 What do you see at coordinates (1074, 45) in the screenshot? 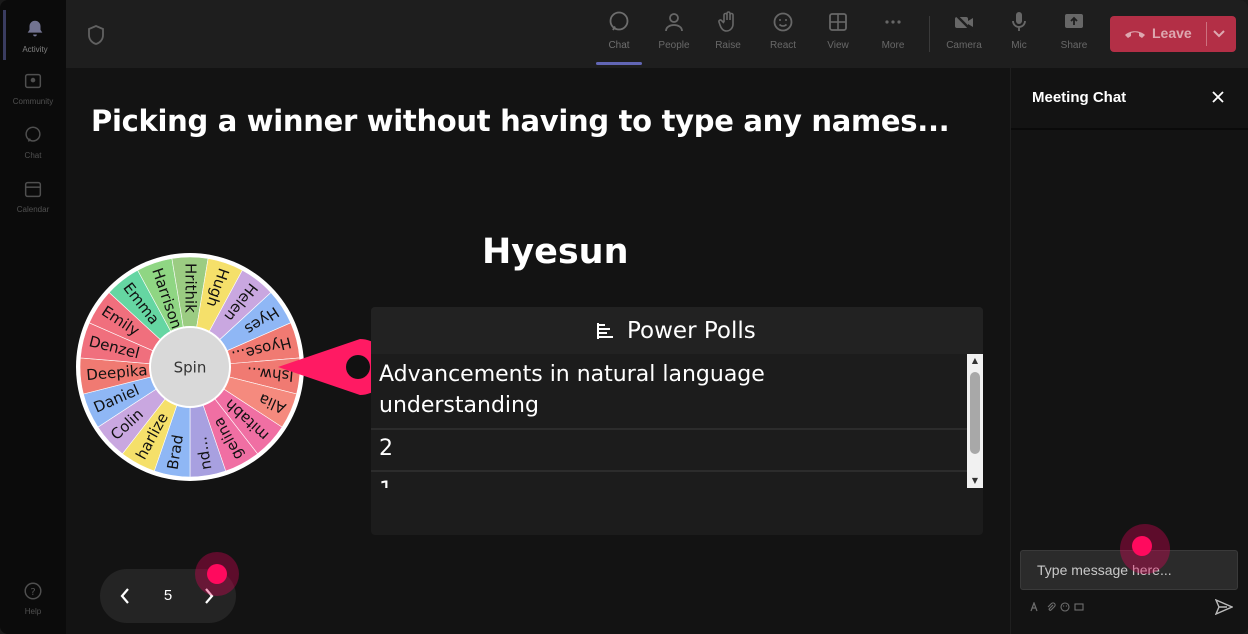
I see `toolbar-label: Share` at bounding box center [1074, 45].